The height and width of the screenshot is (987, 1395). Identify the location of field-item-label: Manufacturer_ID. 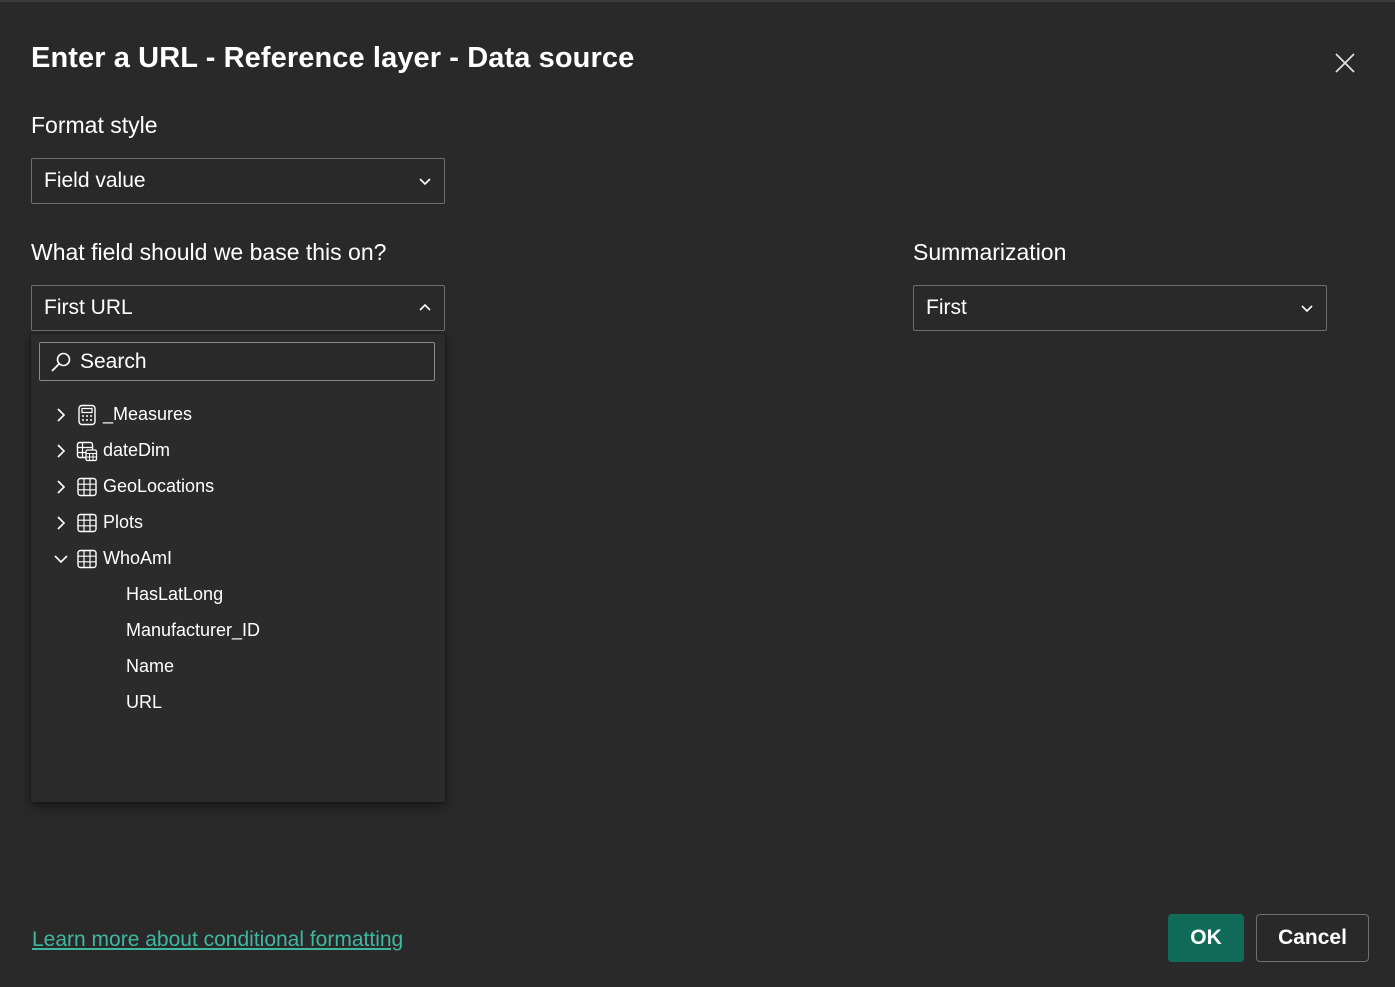
(193, 630).